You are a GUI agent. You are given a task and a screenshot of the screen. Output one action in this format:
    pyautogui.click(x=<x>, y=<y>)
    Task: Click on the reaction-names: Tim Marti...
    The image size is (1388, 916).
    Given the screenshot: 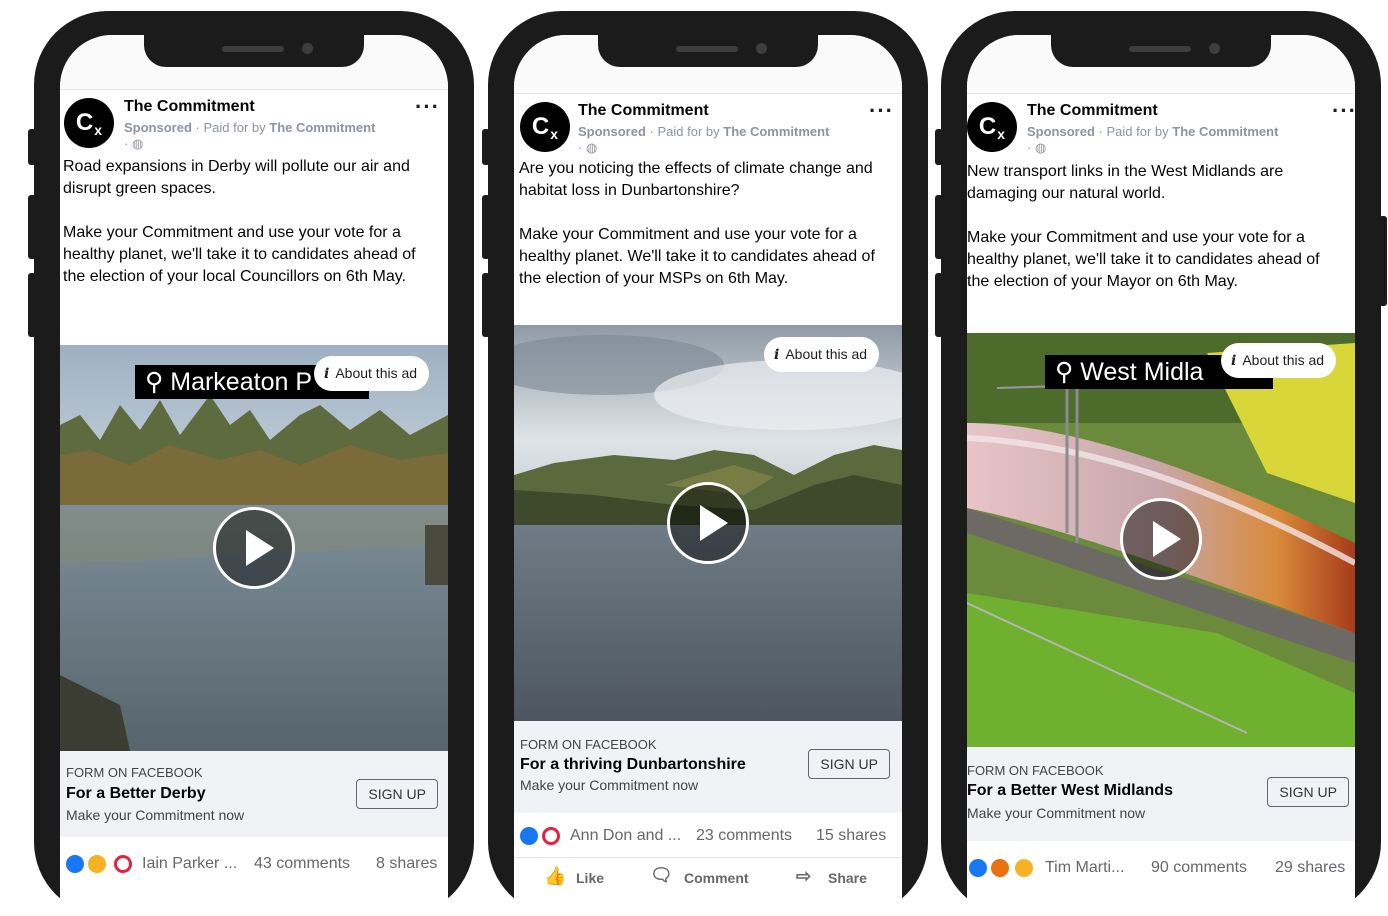 What is the action you would take?
    pyautogui.click(x=1084, y=868)
    